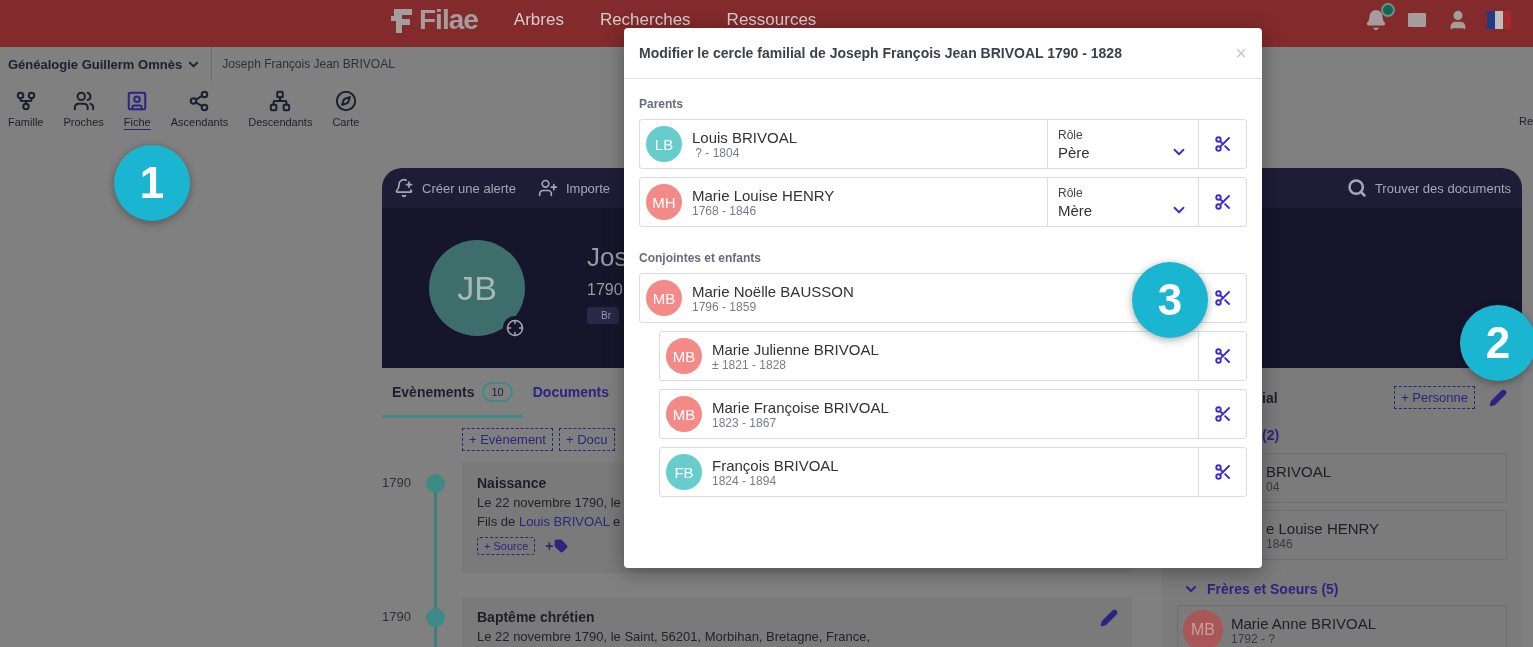  What do you see at coordinates (280, 101) in the screenshot?
I see `hierarchy-icon` at bounding box center [280, 101].